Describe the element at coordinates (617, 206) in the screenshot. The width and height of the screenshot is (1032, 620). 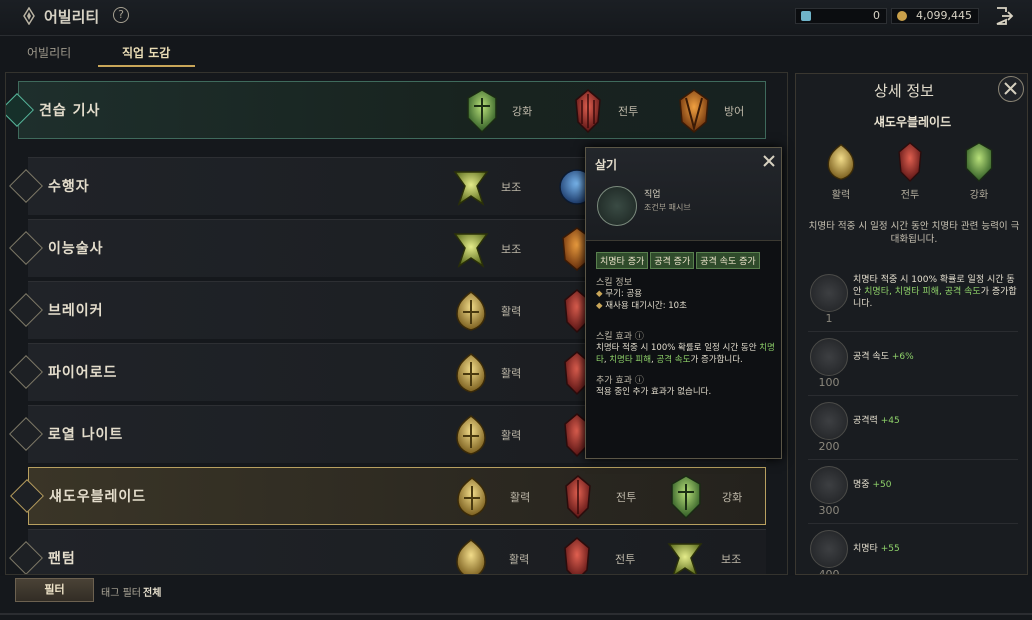
I see `skill-icon` at that location.